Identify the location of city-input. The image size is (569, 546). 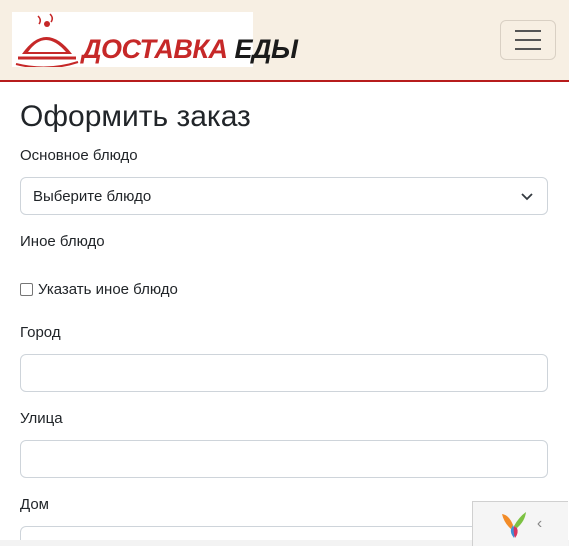
(284, 373).